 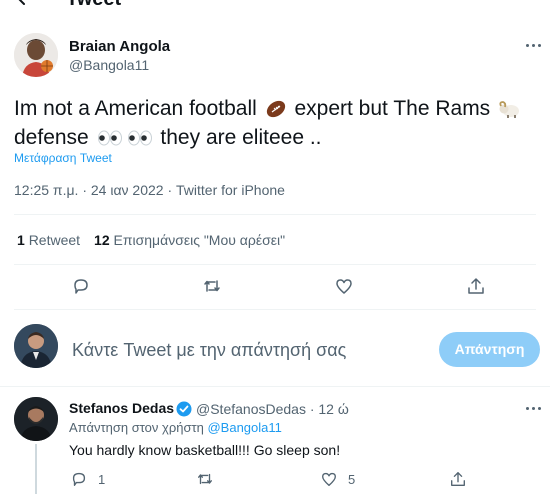 I want to click on reply-like-button: 5, so click(x=337, y=479).